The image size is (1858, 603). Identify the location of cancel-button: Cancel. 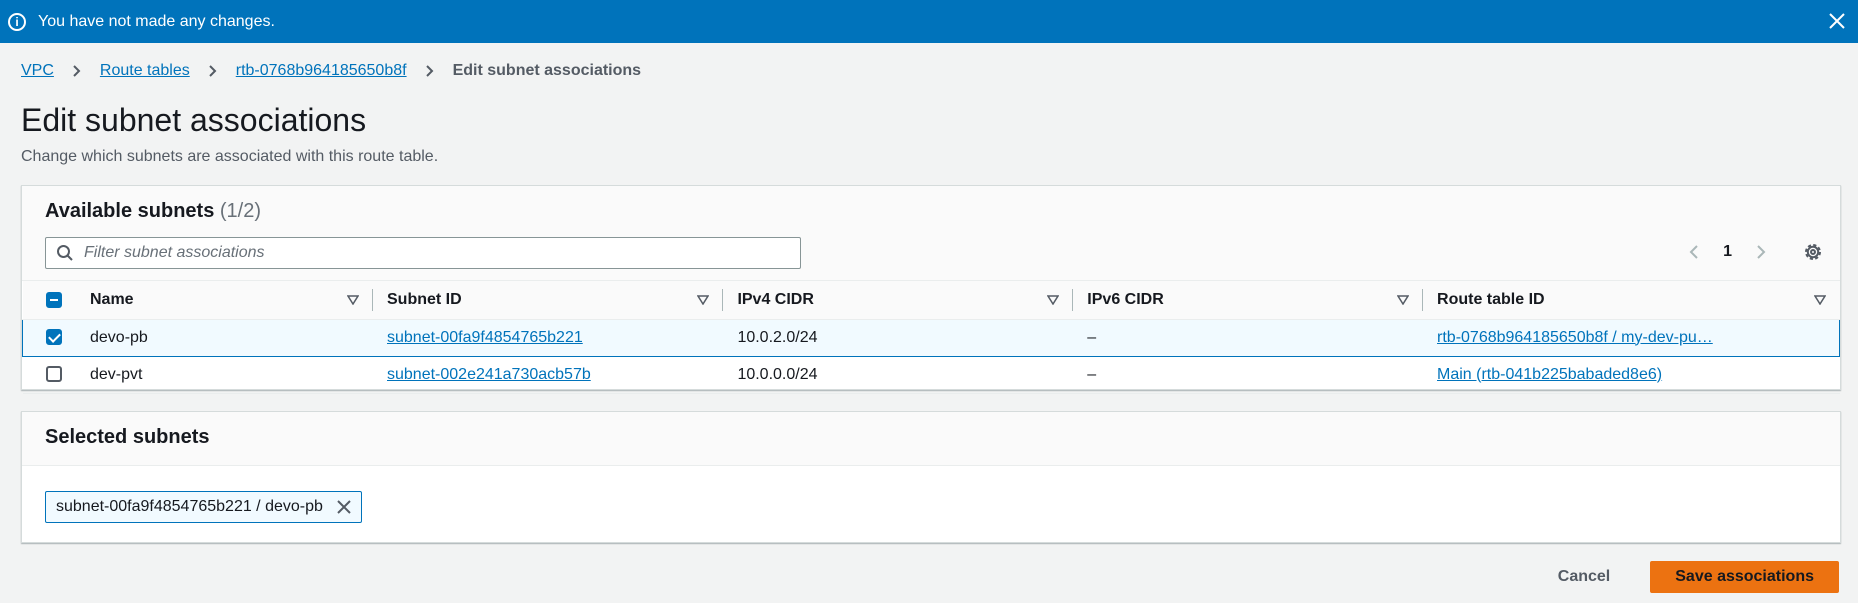
(1584, 577).